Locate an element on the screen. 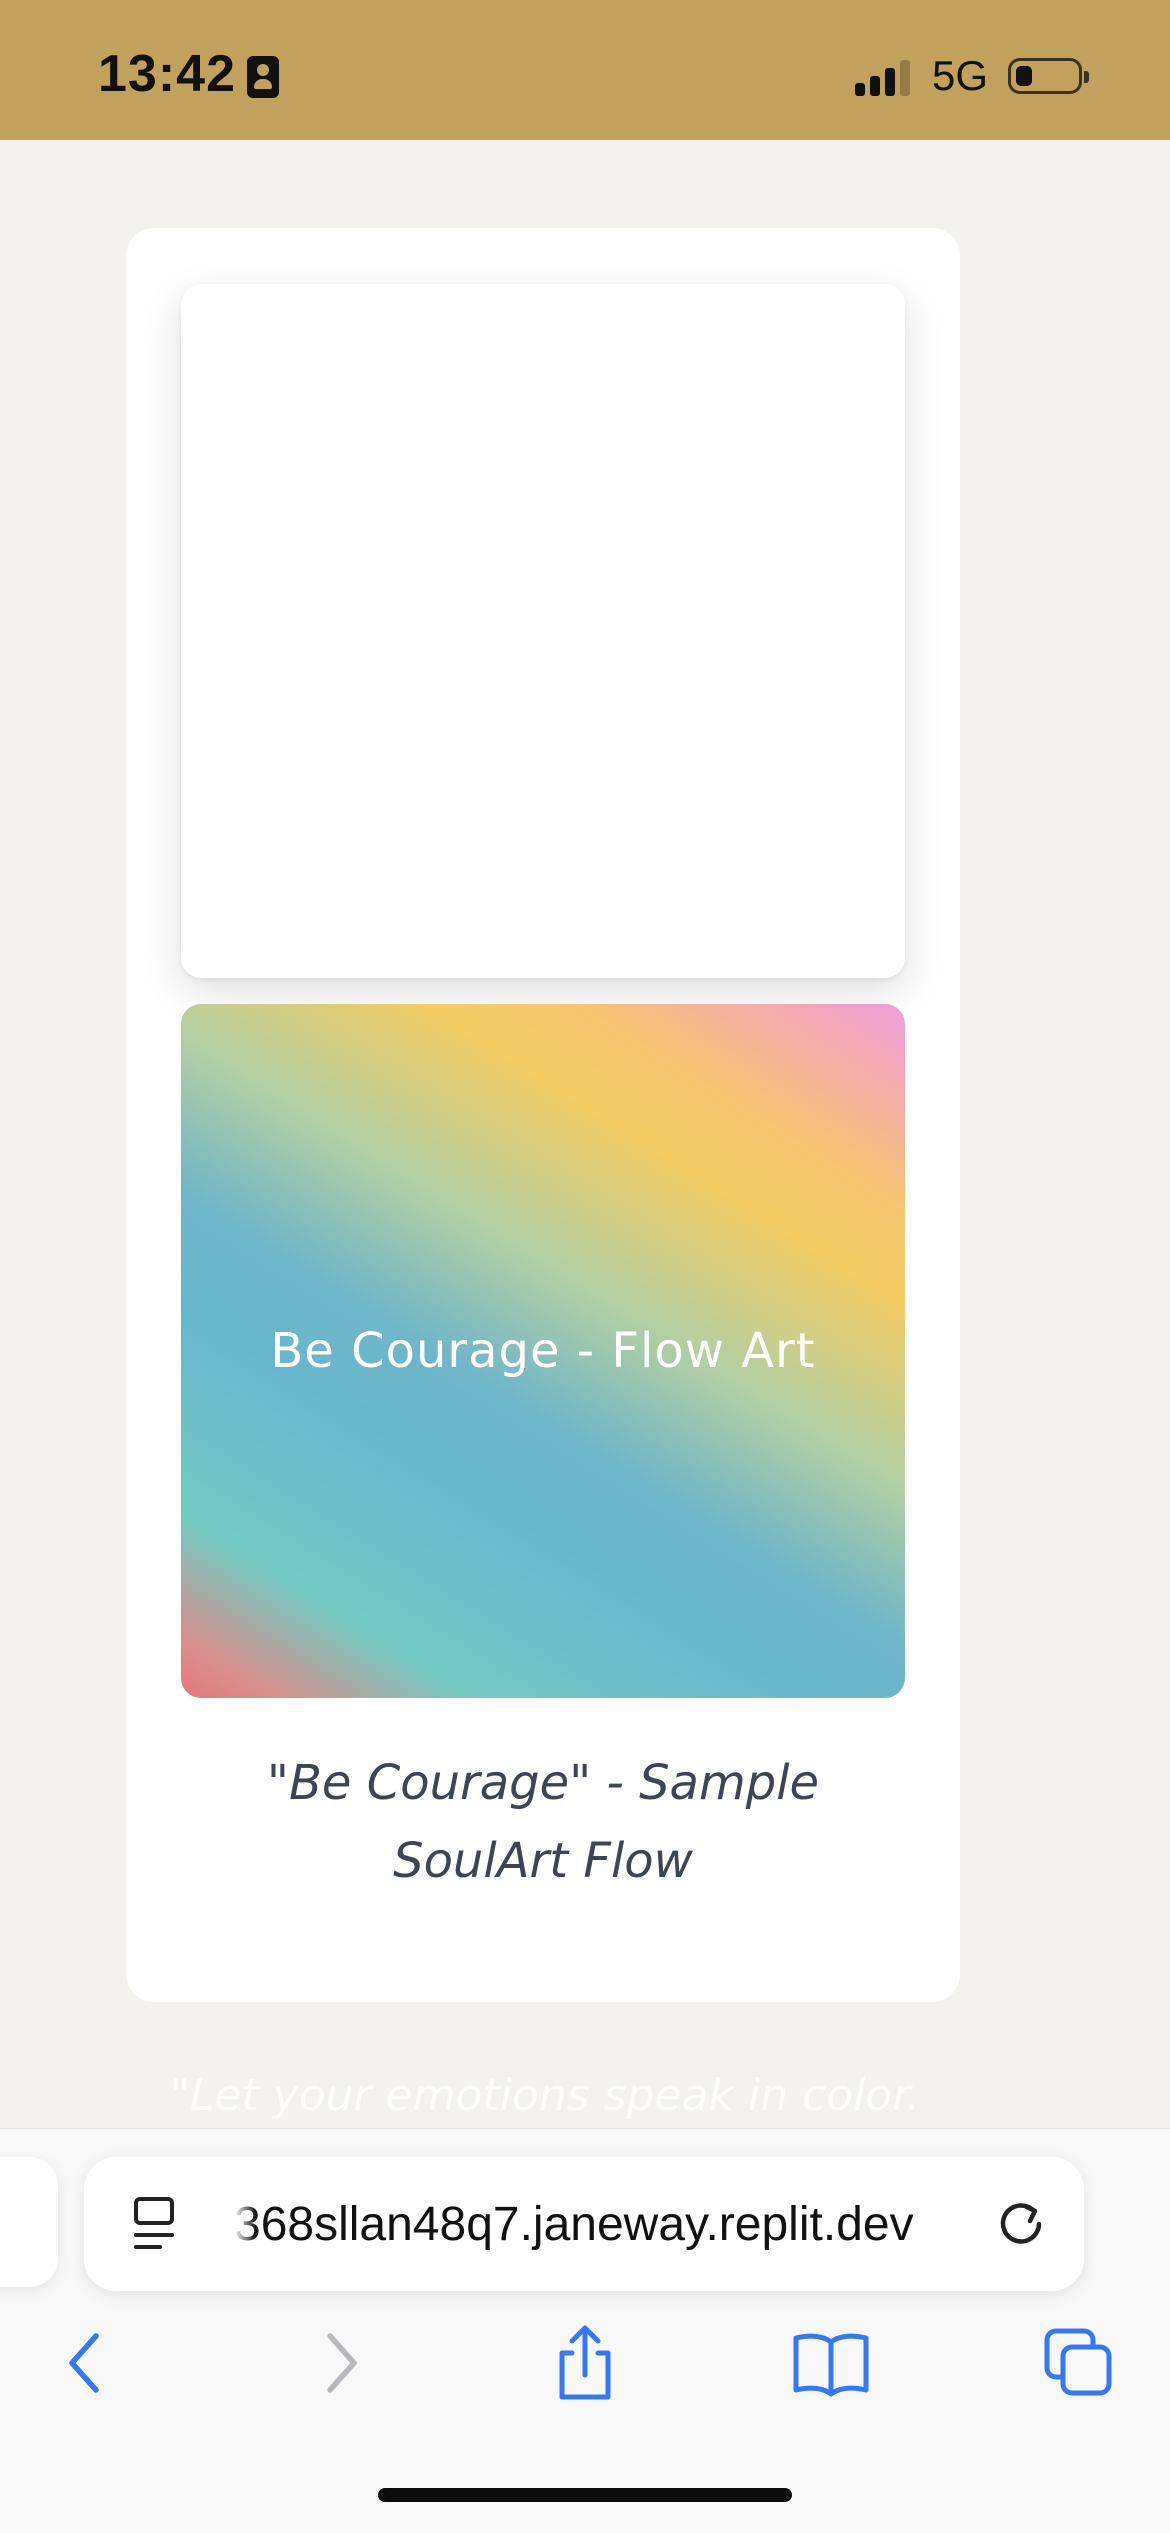 The height and width of the screenshot is (2533, 1170). battery-cap is located at coordinates (1086, 77).